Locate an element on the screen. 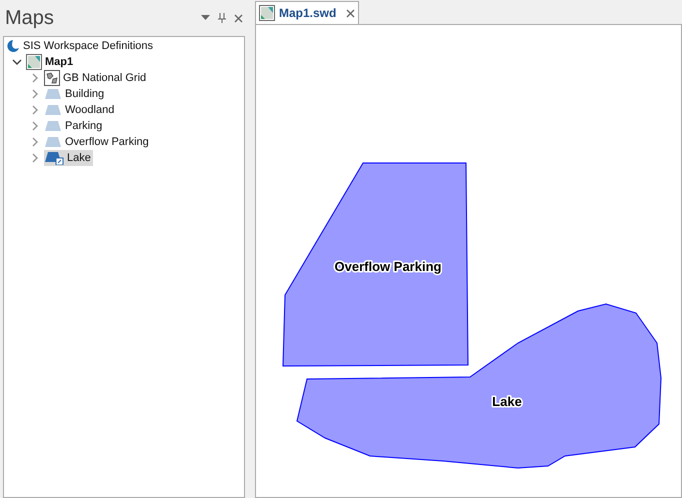  tree-item: Overflow Parking is located at coordinates (97, 142).